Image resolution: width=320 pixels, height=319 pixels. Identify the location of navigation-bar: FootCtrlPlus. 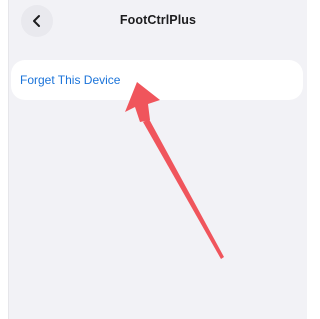
(158, 23).